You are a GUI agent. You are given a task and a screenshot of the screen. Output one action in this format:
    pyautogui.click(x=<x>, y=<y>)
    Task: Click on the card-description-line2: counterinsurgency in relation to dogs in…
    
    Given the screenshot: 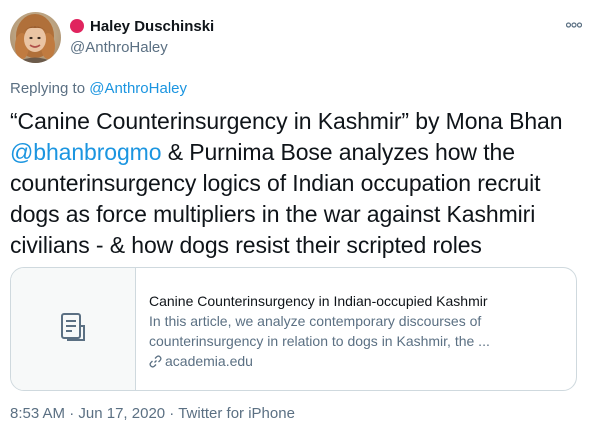 What is the action you would take?
    pyautogui.click(x=319, y=341)
    